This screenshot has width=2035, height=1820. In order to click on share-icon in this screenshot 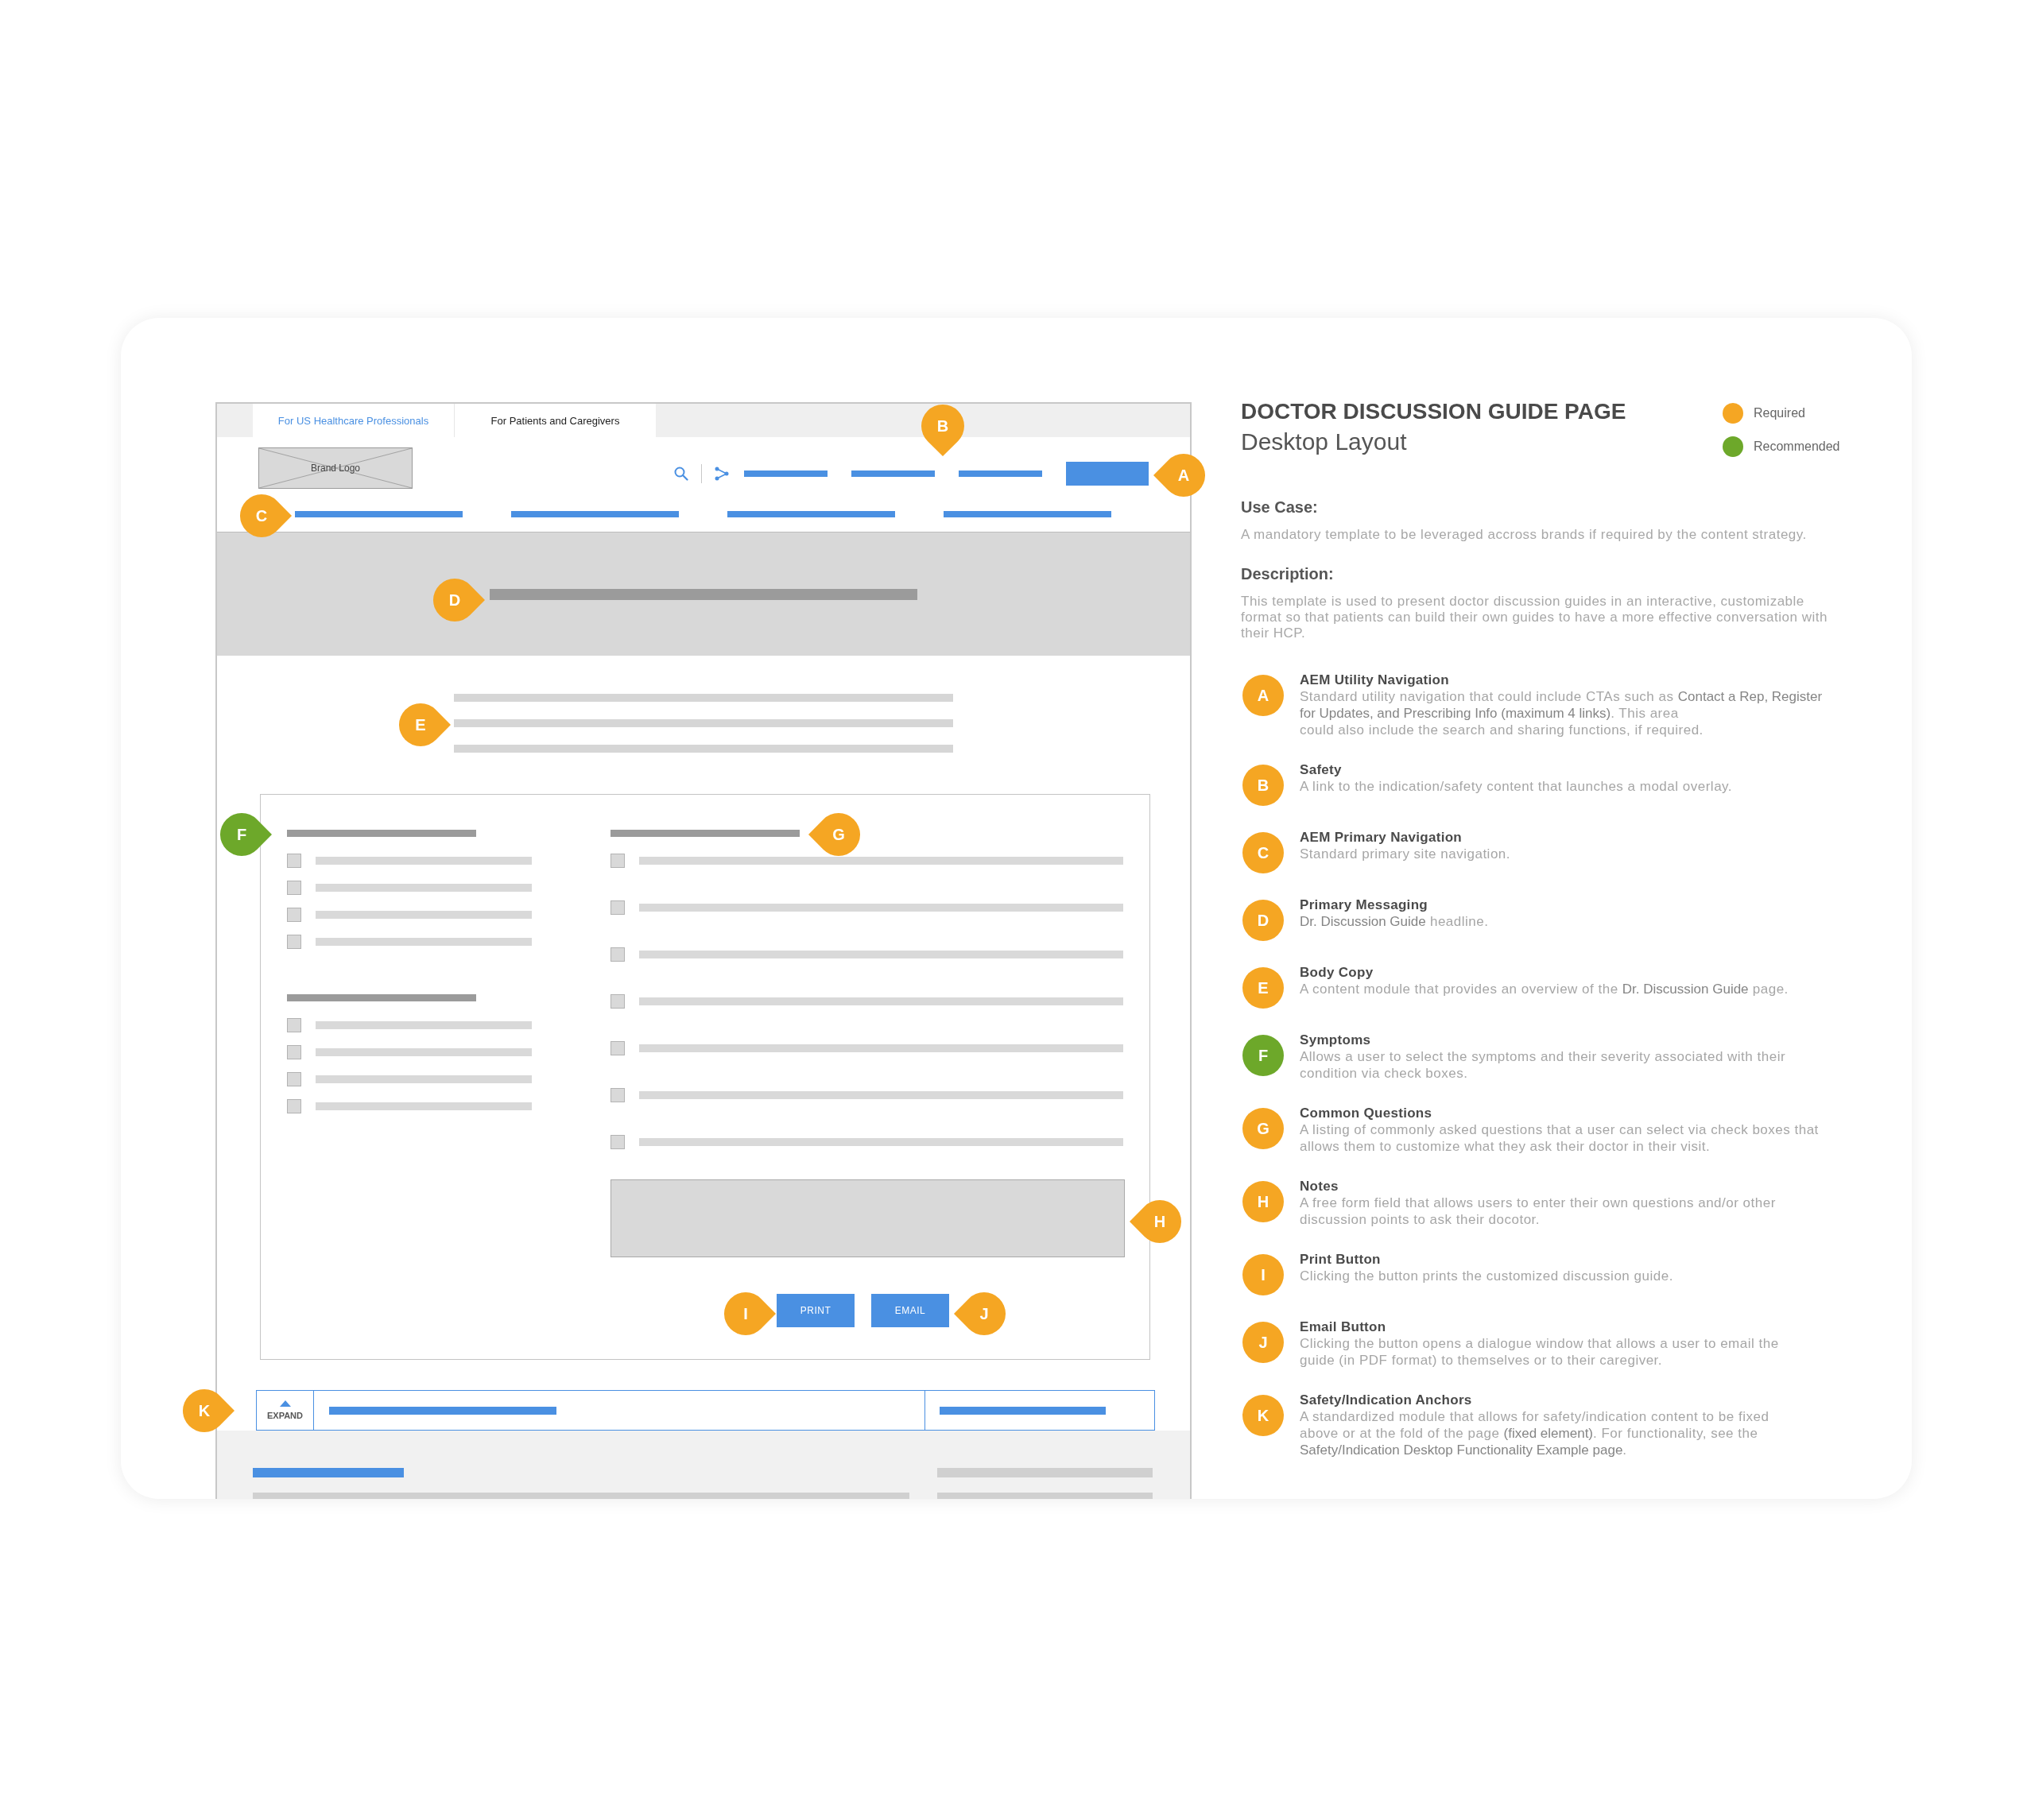, I will do `click(722, 474)`.